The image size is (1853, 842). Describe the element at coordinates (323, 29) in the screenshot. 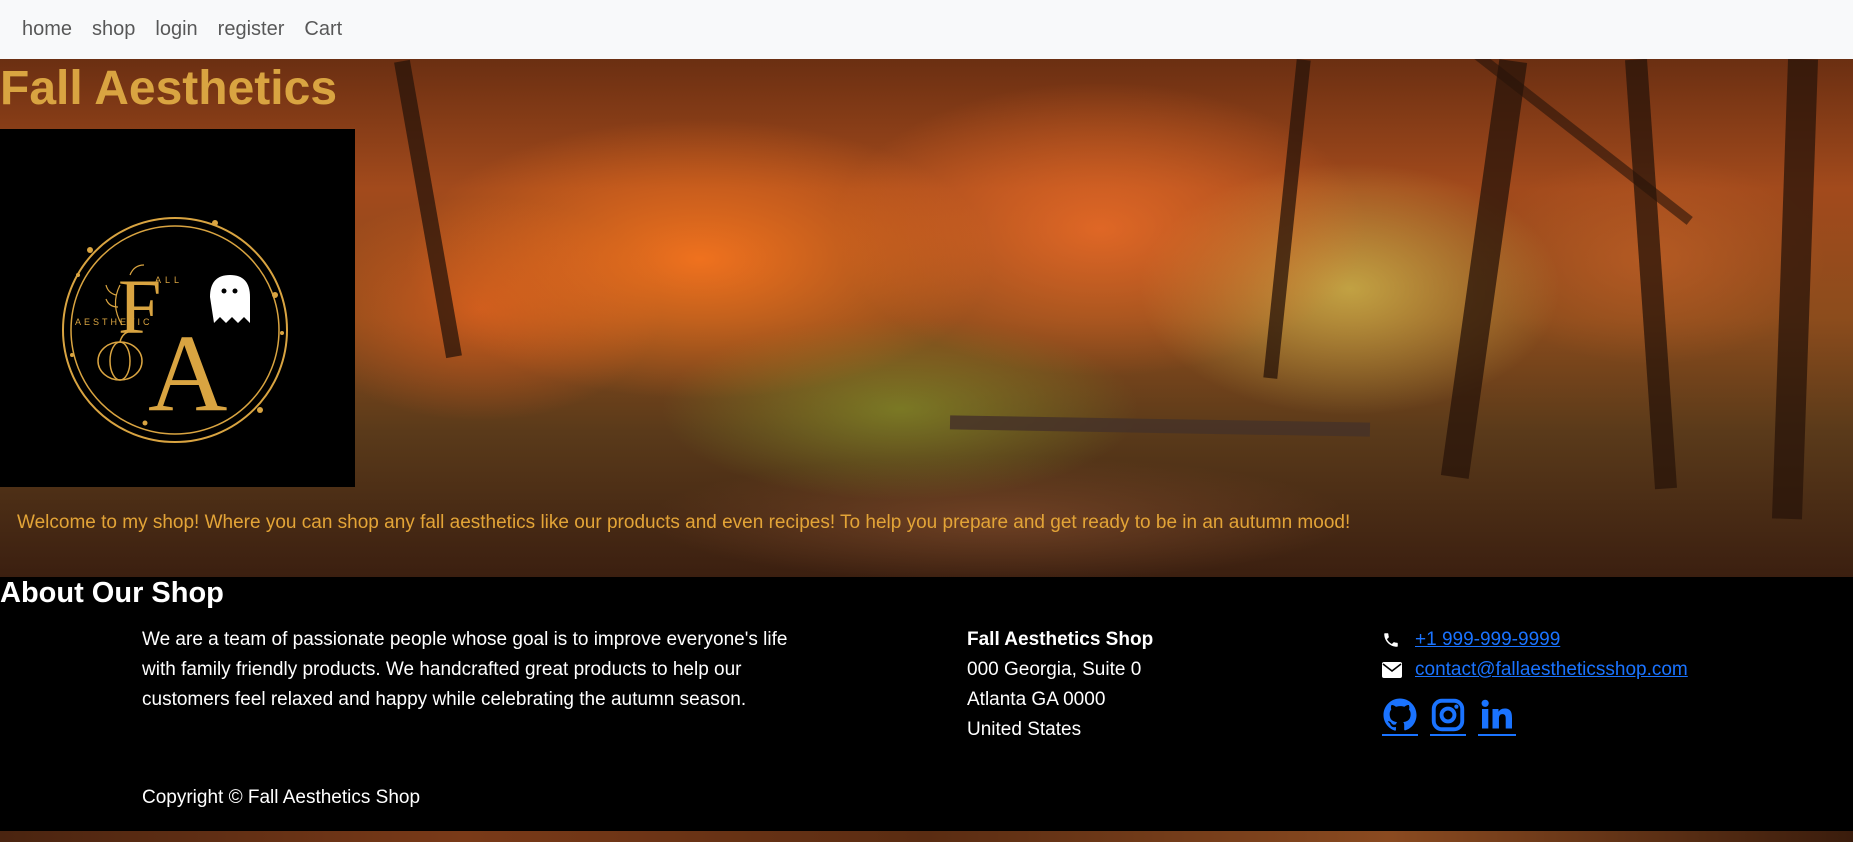

I see `nav-cart-link: Cart` at that location.